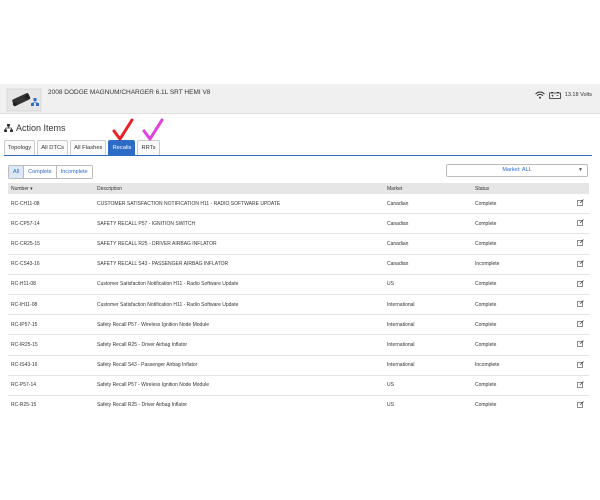  Describe the element at coordinates (395, 188) in the screenshot. I see `col-header-market: Market` at that location.